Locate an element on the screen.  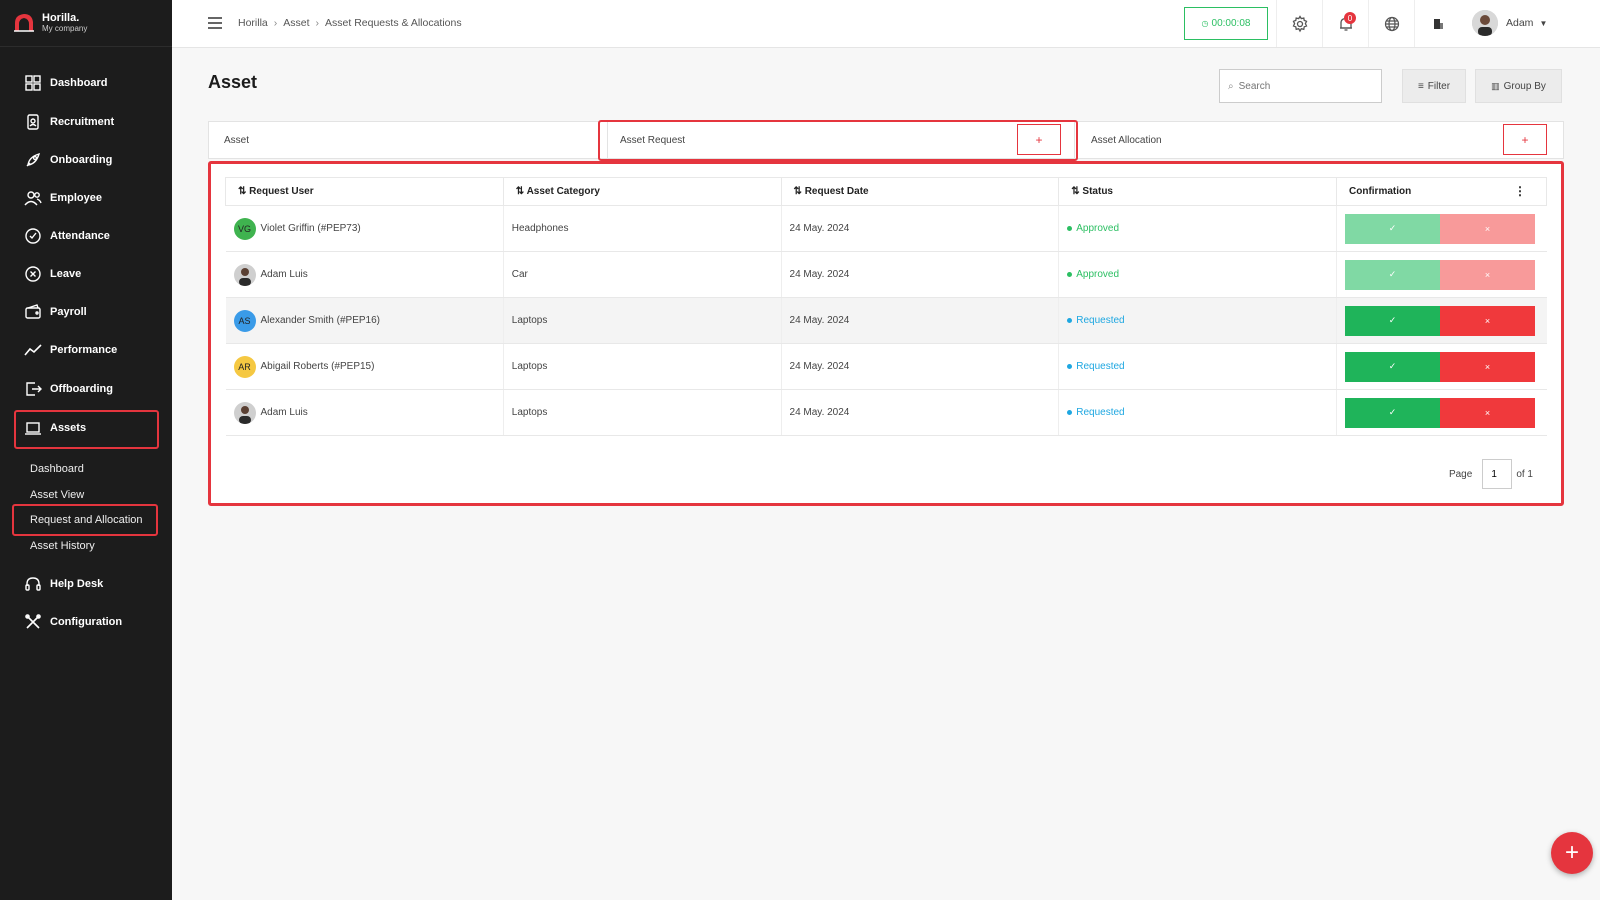
sidebar-item-leave: Leave is located at coordinates (52, 274).